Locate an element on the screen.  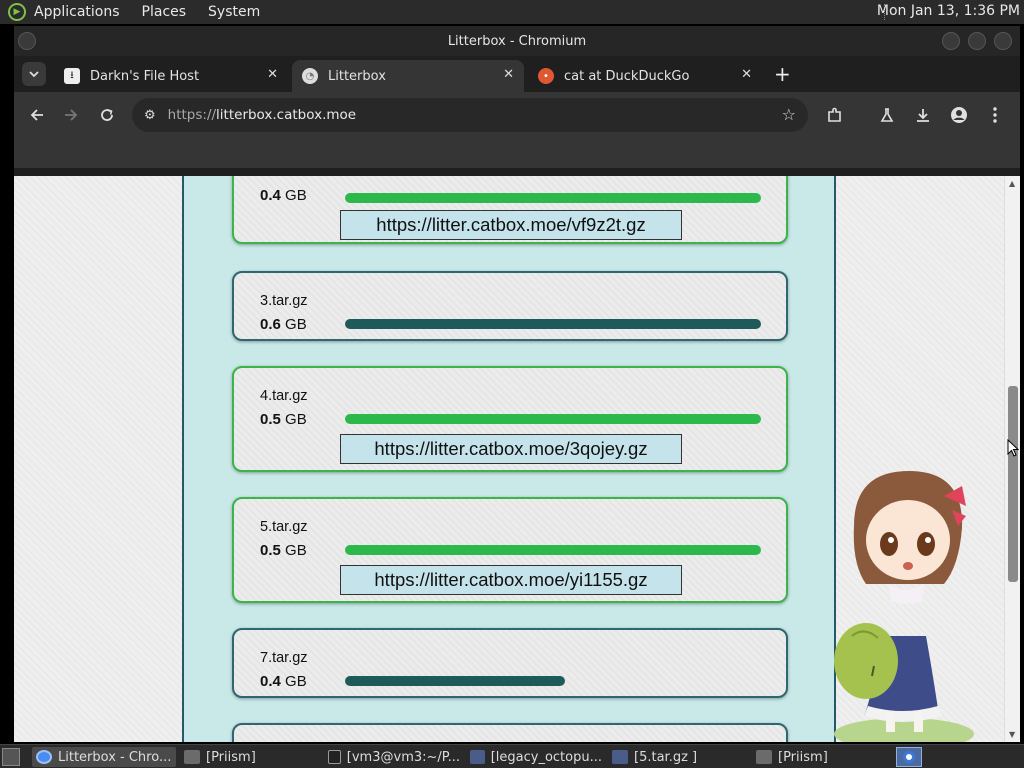
tab-litterbox: ◔ Litterbox ✕ is located at coordinates (408, 76).